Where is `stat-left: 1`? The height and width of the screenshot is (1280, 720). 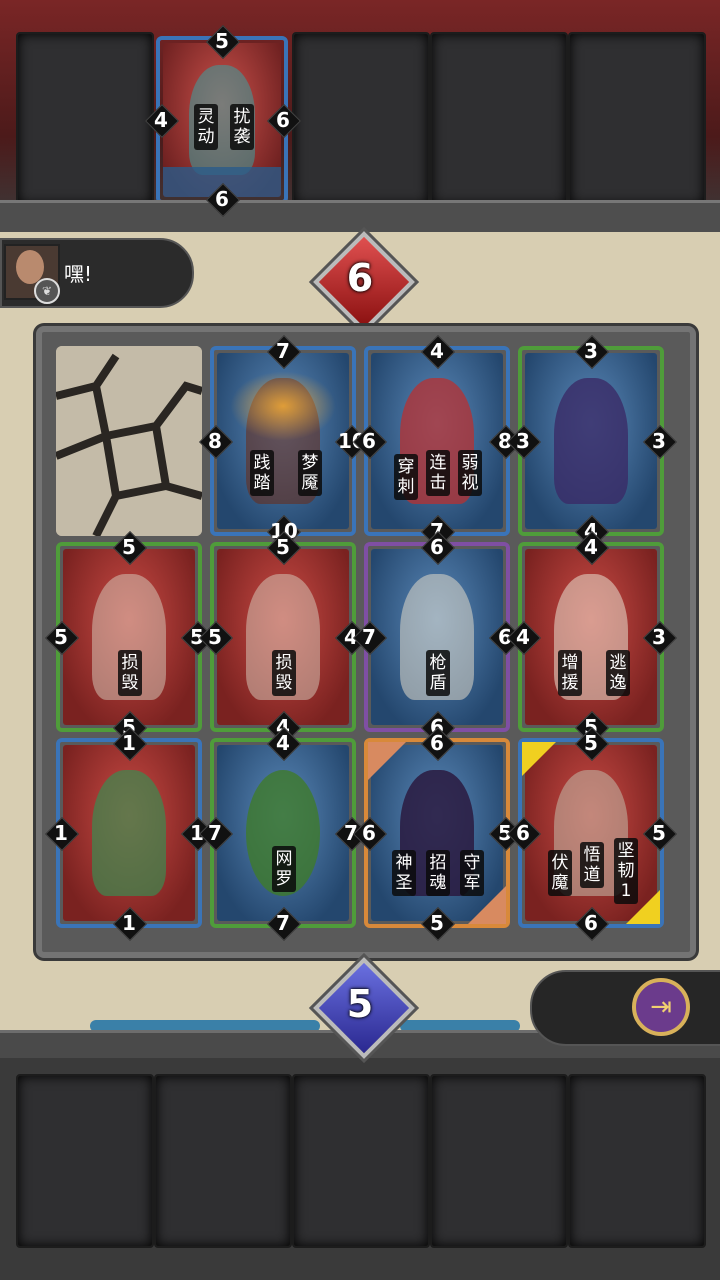 stat-left: 1 is located at coordinates (61, 833).